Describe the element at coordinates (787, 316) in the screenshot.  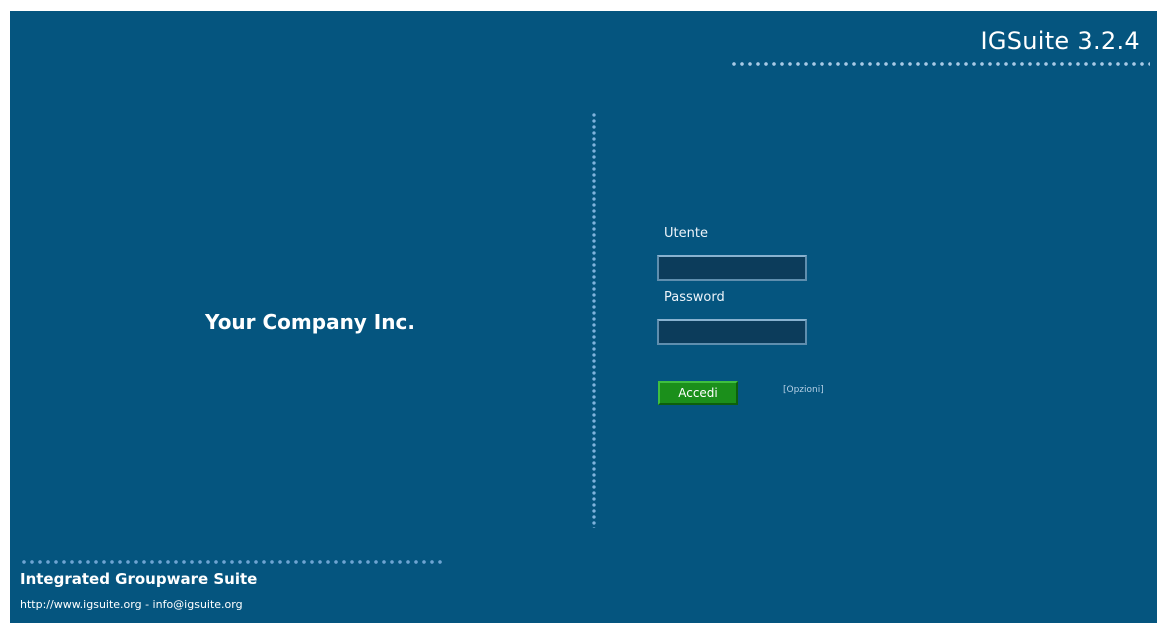
I see `login-form: Utente Password Accedi [Opzioni]` at that location.